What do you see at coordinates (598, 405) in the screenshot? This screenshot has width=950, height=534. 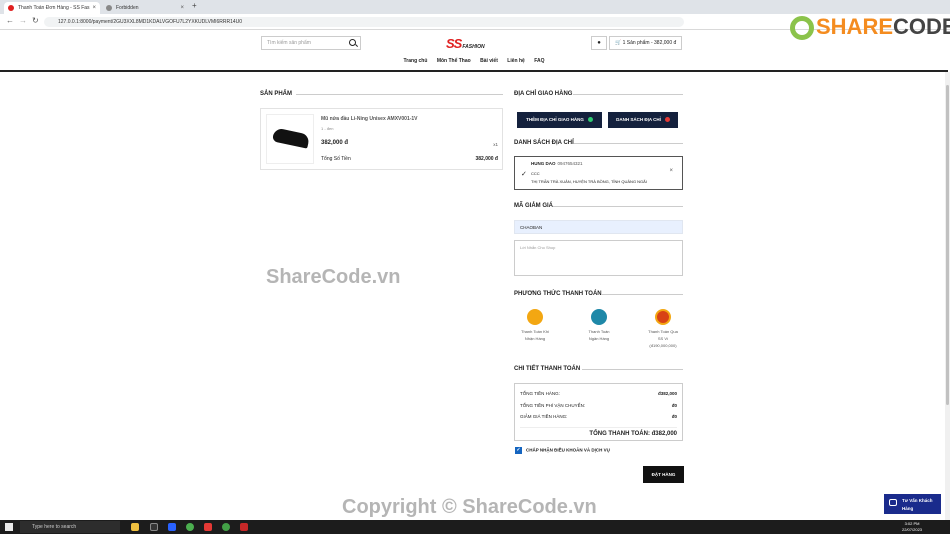 I see `summary-row: TỔNG TIỀN PHÍ VẬN CHUYỂN: đ0` at bounding box center [598, 405].